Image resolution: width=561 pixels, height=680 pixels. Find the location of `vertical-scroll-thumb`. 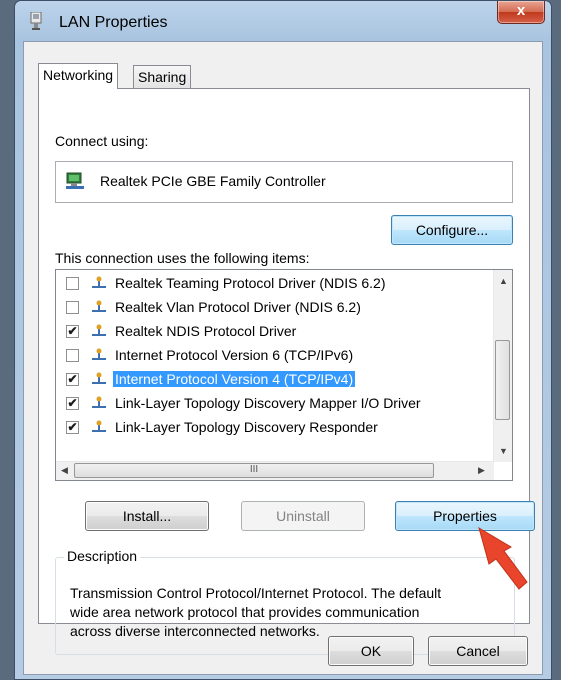

vertical-scroll-thumb is located at coordinates (502, 380).